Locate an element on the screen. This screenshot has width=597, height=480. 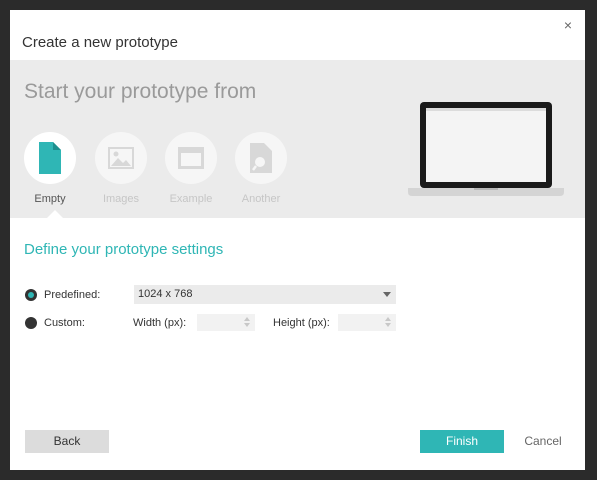
width-label: Width (px): is located at coordinates (160, 323).